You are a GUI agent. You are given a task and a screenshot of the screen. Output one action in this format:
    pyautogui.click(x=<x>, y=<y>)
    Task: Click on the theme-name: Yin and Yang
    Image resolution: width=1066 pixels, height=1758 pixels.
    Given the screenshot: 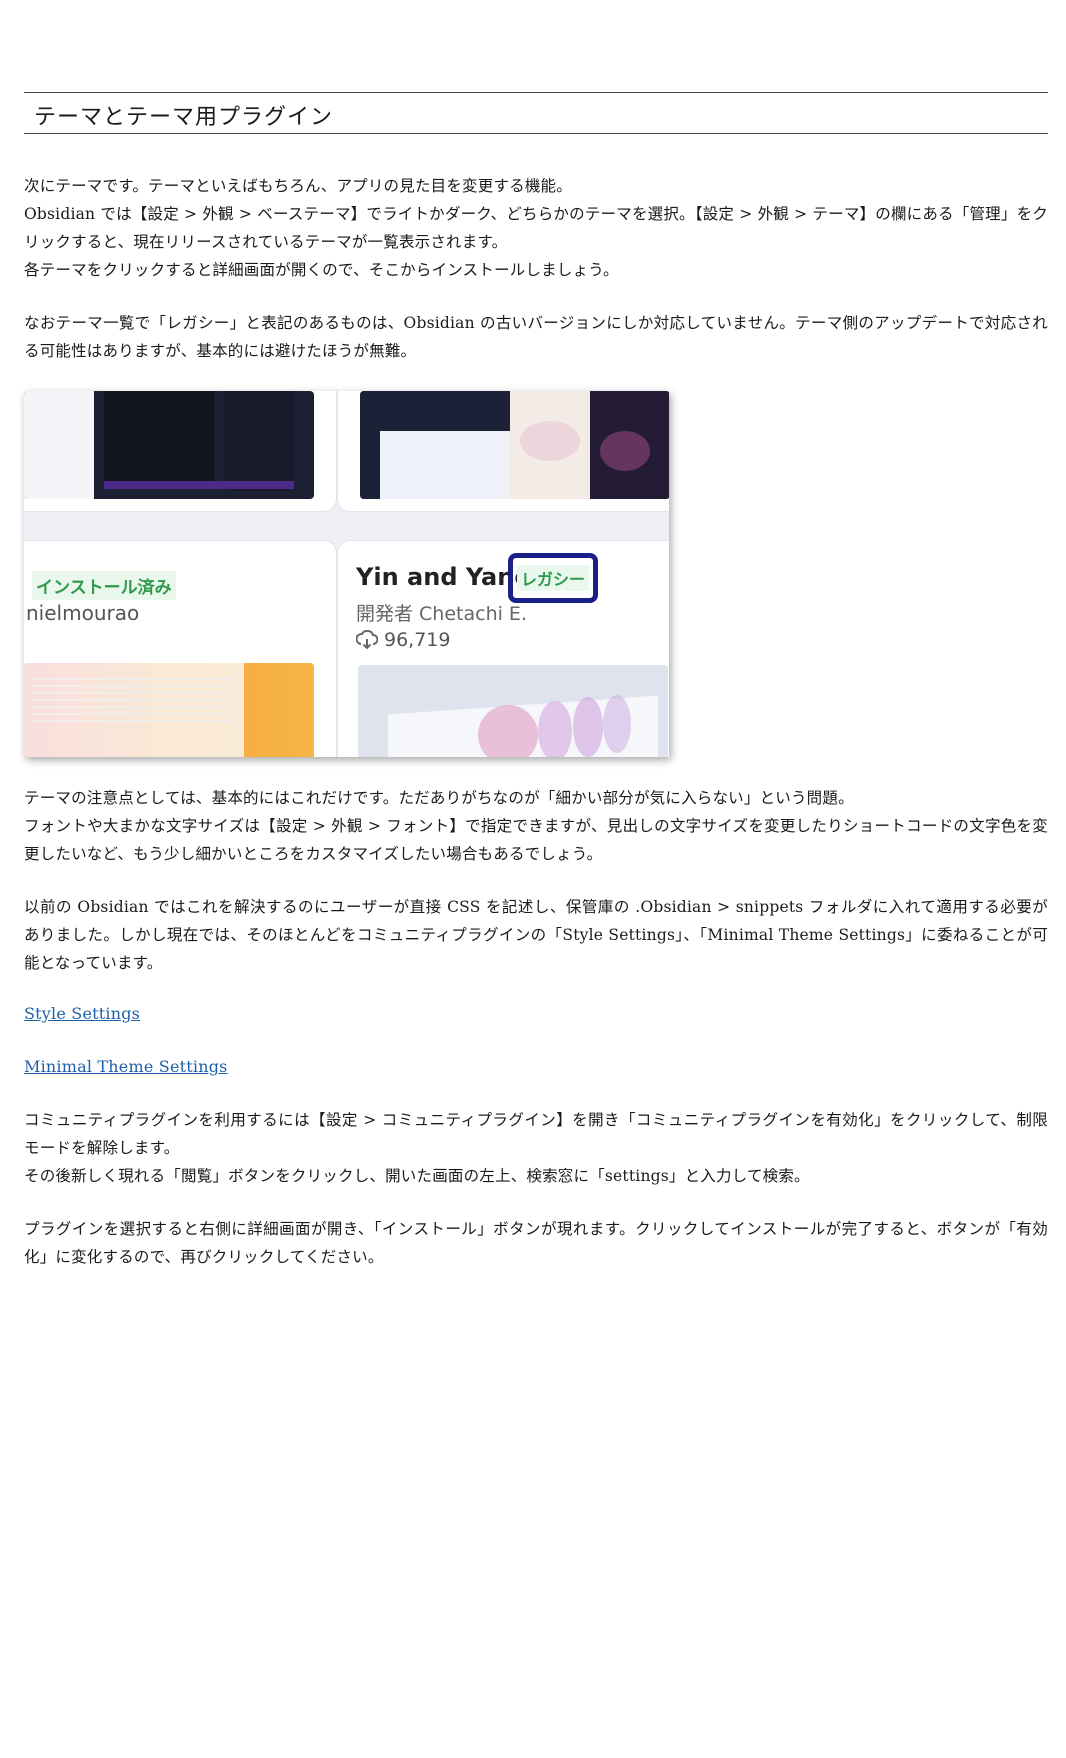 What is the action you would take?
    pyautogui.click(x=444, y=577)
    